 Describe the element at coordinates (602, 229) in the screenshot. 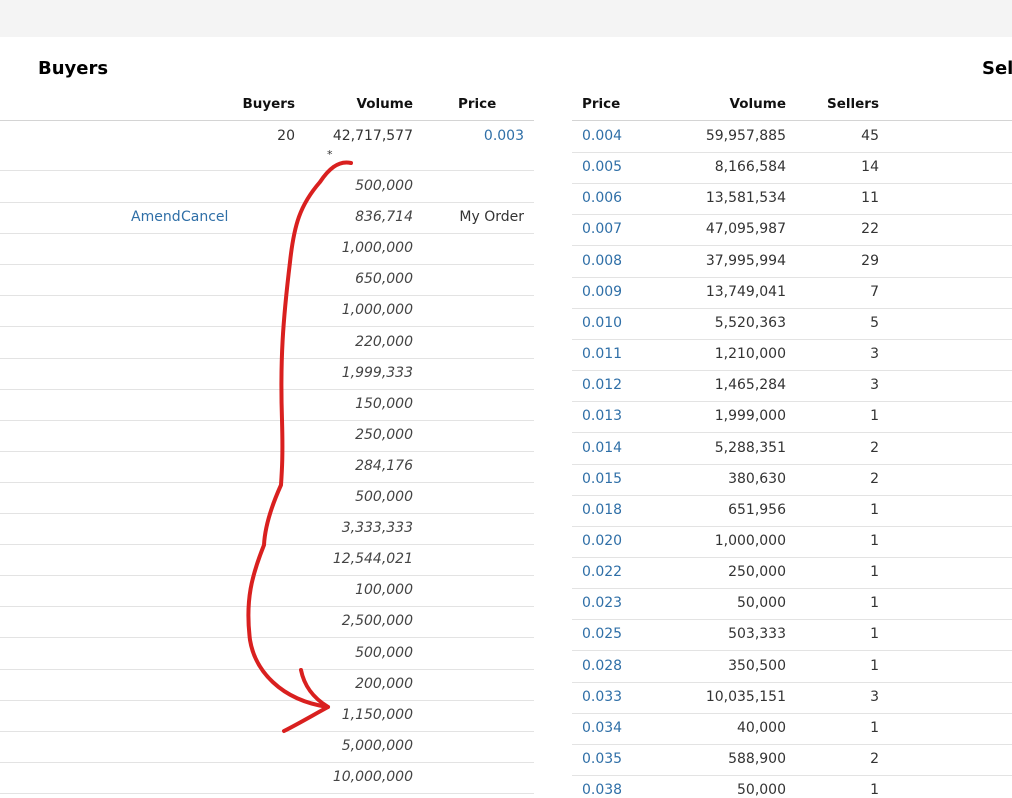

I see `sellers-price-link: 0.007` at that location.